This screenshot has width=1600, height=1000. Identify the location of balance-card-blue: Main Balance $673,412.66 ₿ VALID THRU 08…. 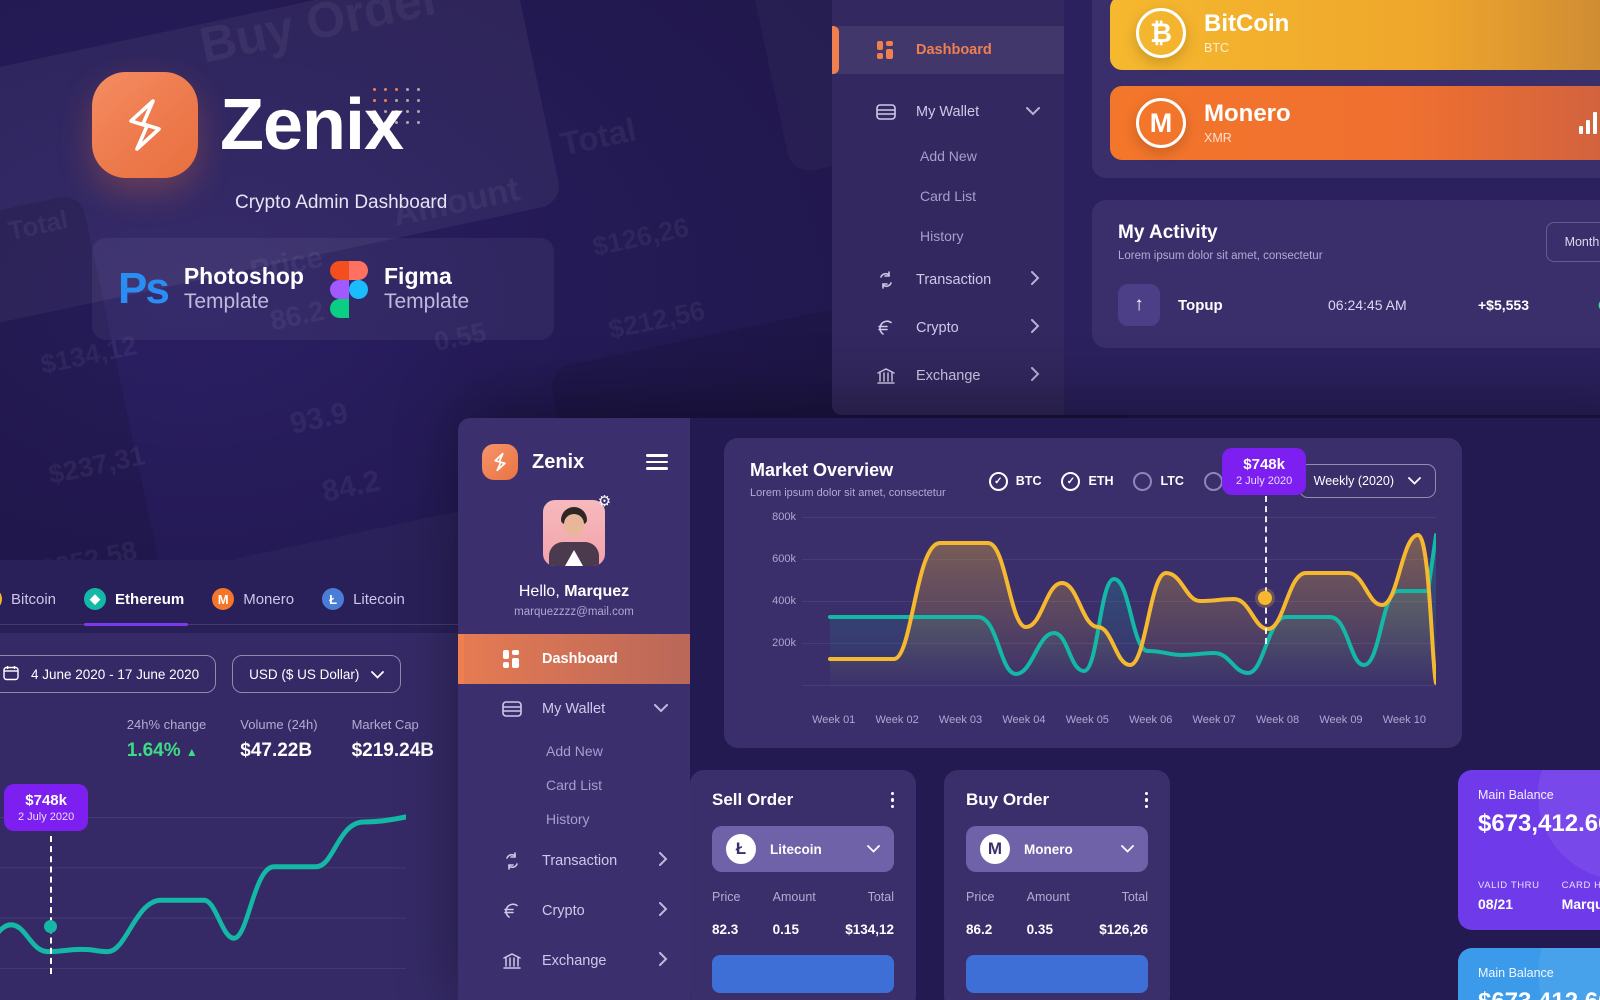
(1529, 974).